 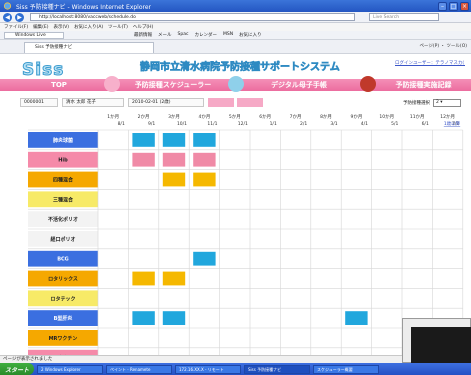 What do you see at coordinates (84, 7) in the screenshot?
I see `window-title: Siss 予防接種ナビ - Windows Internet Explorer` at bounding box center [84, 7].